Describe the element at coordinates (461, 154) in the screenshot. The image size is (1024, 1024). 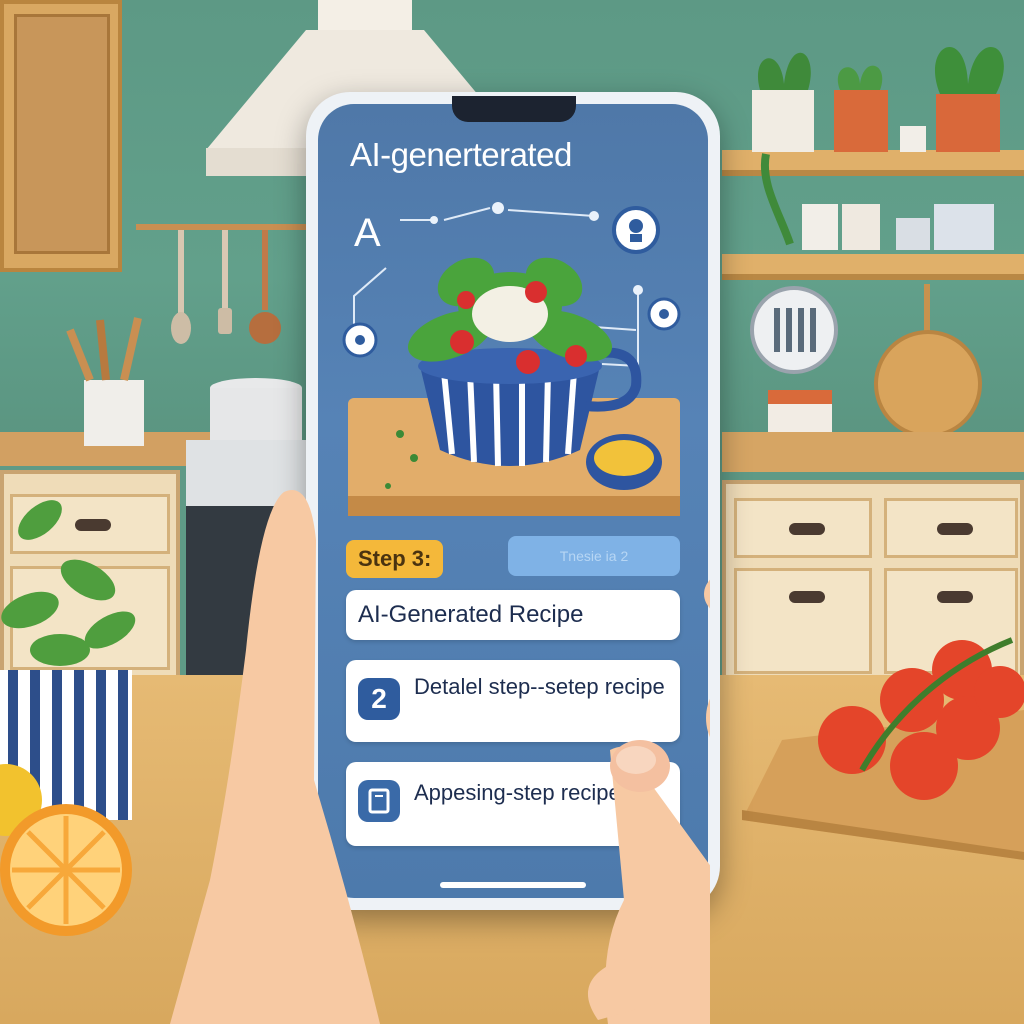
I see `app-title: AI-generterated` at that location.